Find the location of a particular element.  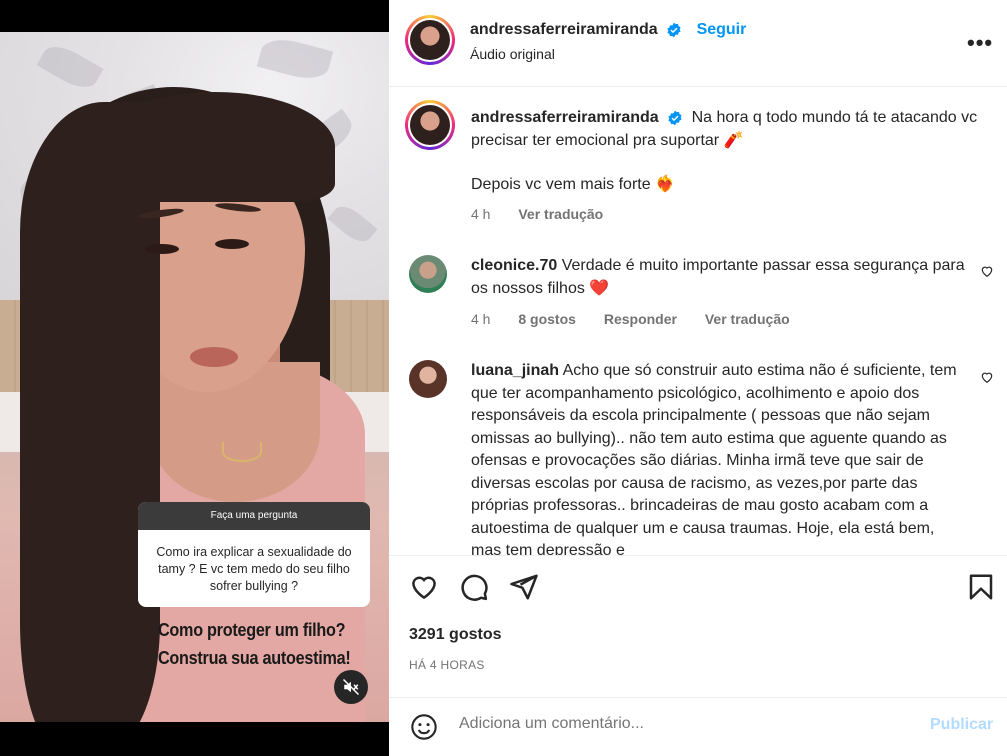

caption-username: andressaferreiramiranda is located at coordinates (565, 117).